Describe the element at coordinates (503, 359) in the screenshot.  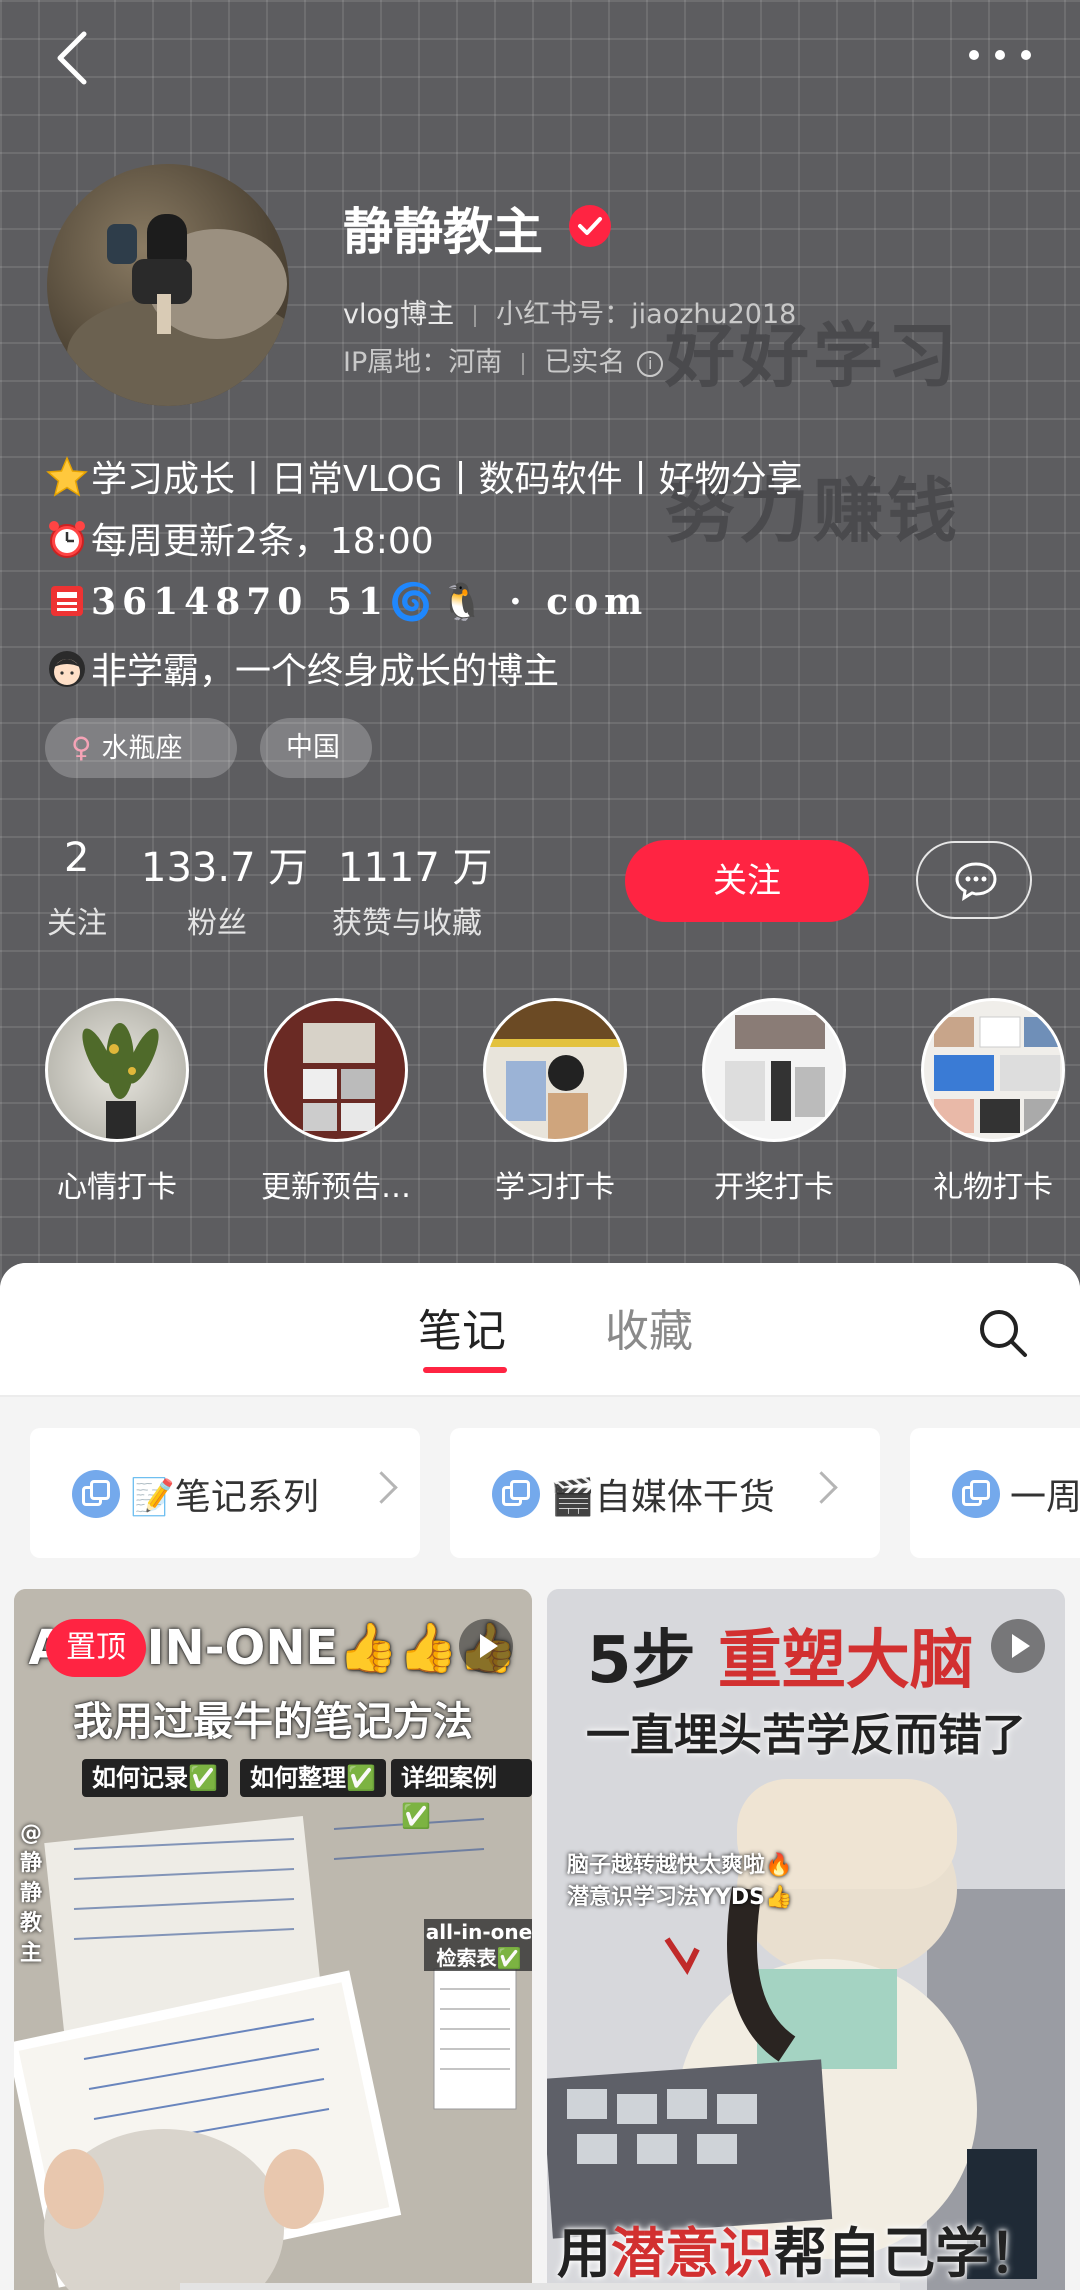
I see `profile-meta-2: IP属地：河南 已实名 i` at that location.